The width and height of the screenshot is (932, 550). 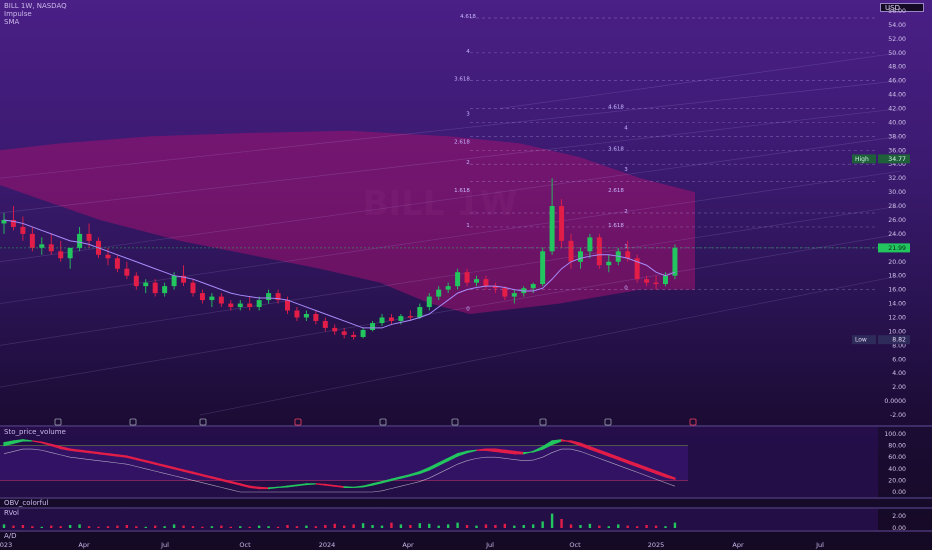 I want to click on x-tick-label: 2025, so click(x=656, y=545).